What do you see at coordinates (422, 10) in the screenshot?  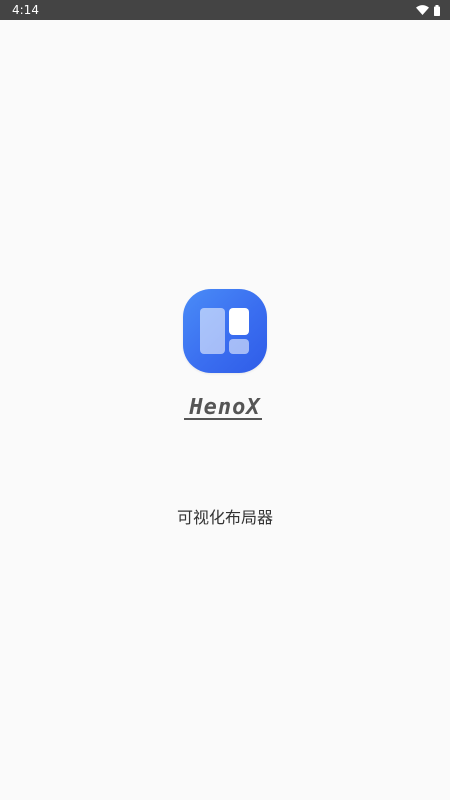 I see `wifi-icon` at bounding box center [422, 10].